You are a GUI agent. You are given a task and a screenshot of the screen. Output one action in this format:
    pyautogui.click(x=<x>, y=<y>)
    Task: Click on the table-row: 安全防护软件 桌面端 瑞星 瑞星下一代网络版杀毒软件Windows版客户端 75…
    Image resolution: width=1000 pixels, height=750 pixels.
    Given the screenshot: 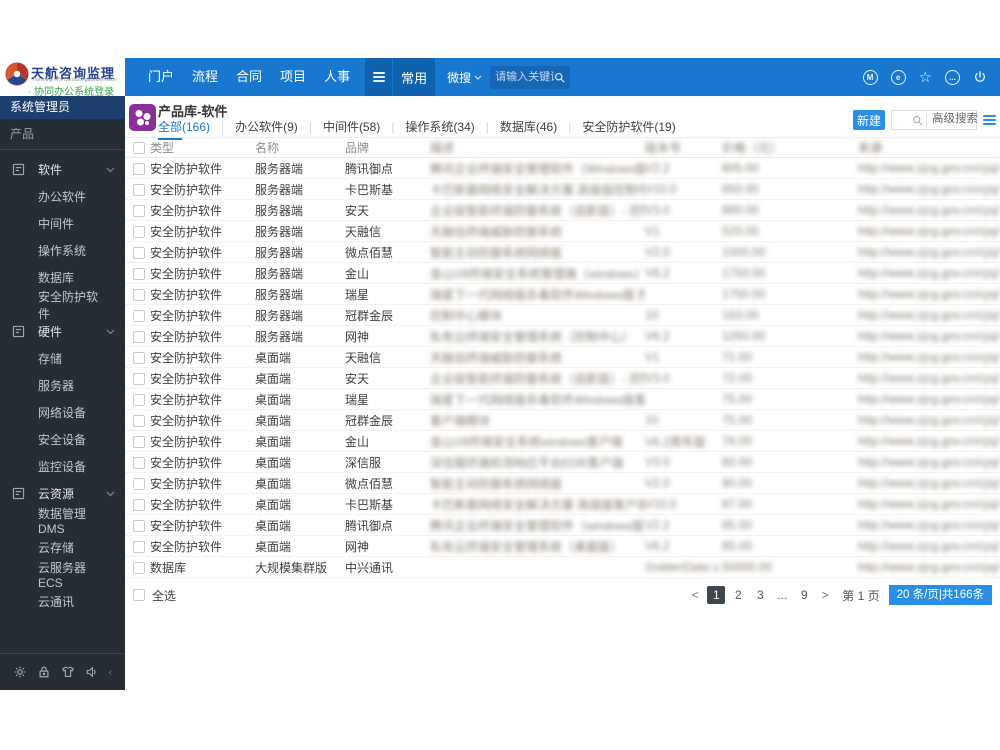 What is the action you would take?
    pyautogui.click(x=562, y=399)
    